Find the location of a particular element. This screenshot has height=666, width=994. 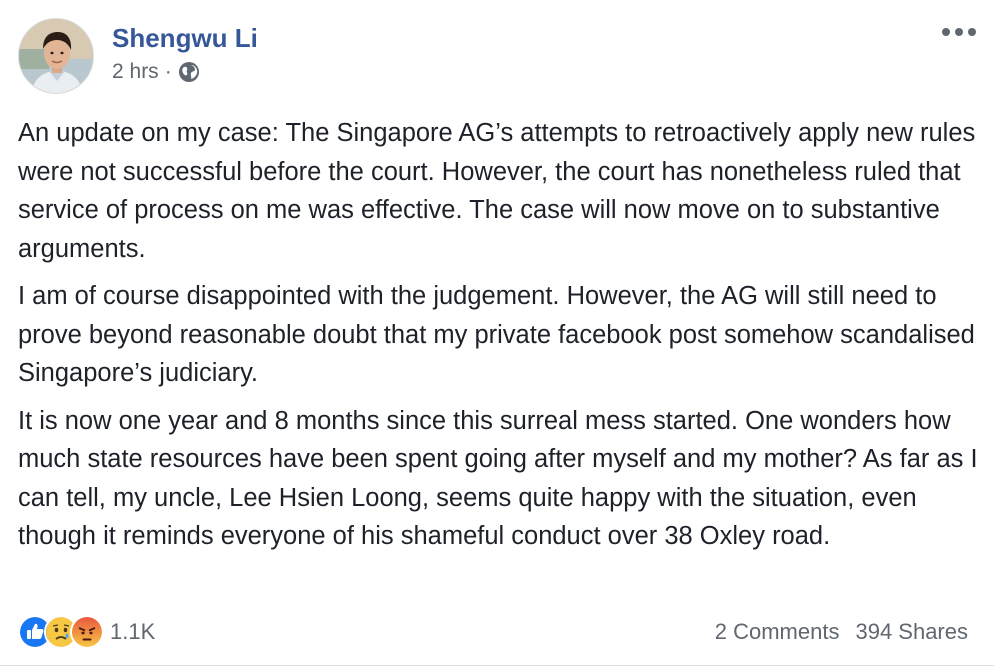

avatar-image is located at coordinates (56, 56).